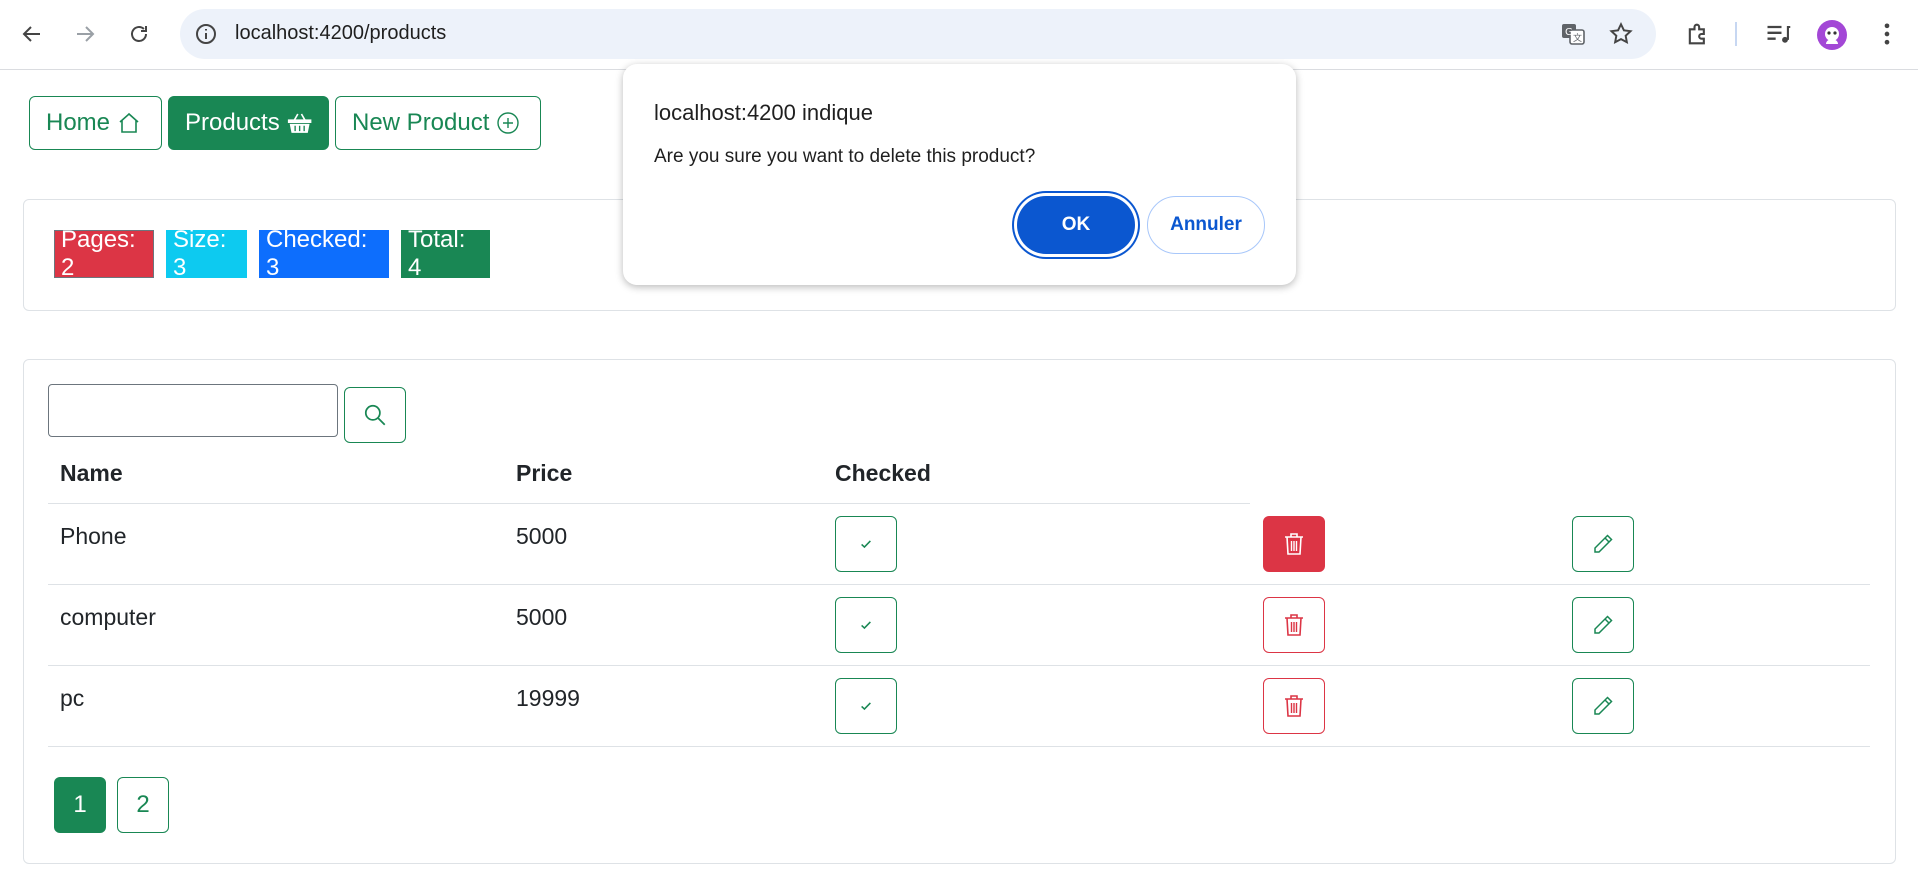  I want to click on ok-button: OK, so click(1076, 225).